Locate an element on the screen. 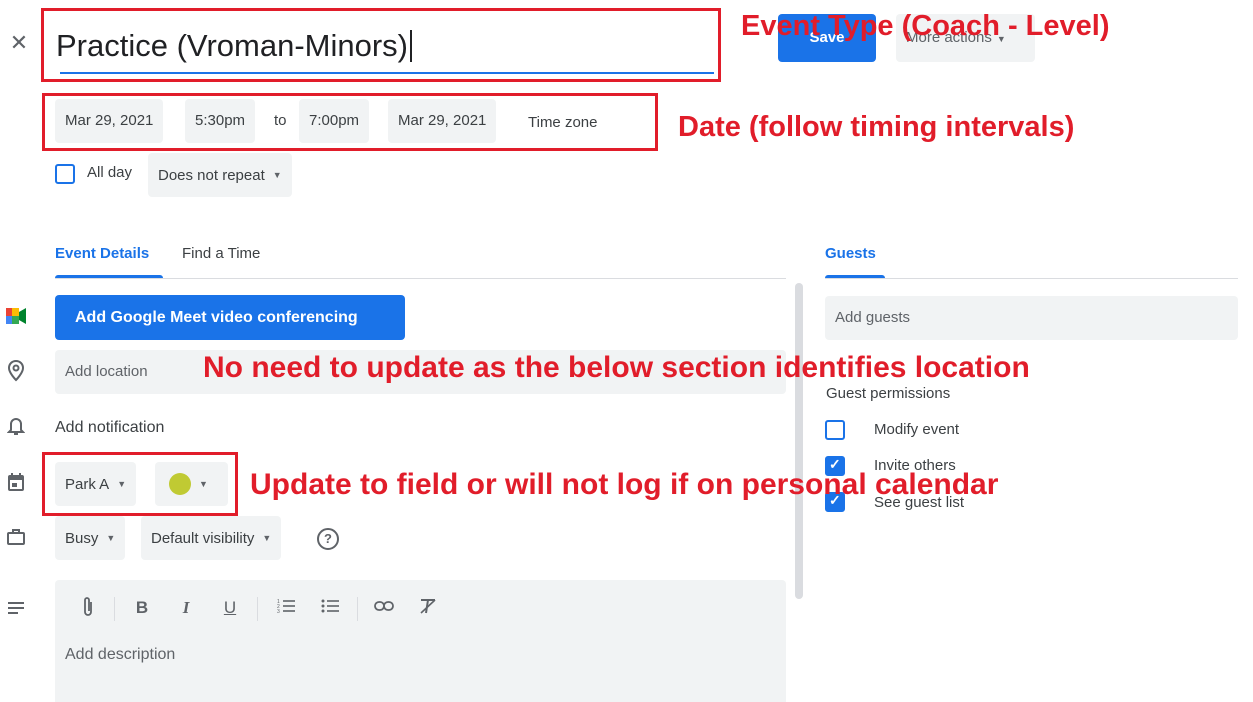  numbered-list-icon: 123 is located at coordinates (286, 608).